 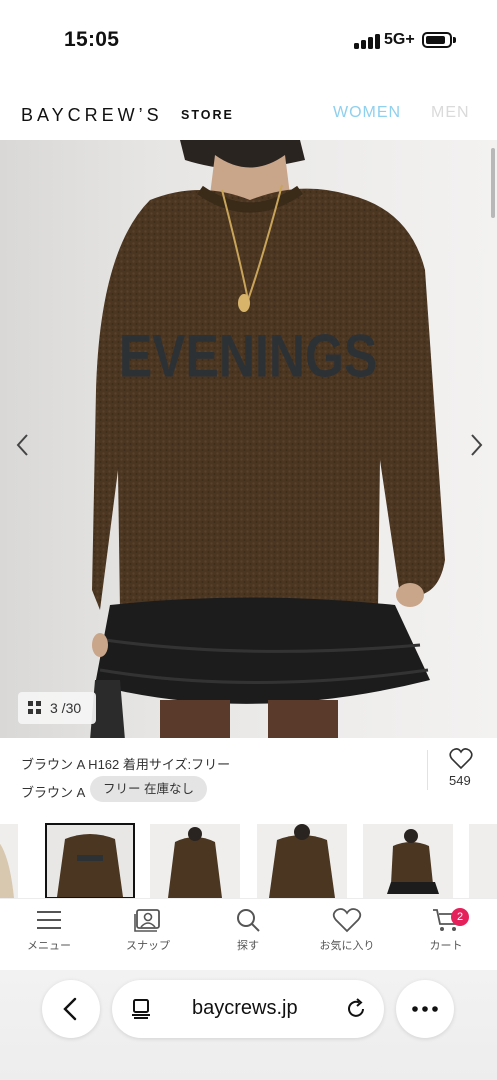 What do you see at coordinates (446, 946) in the screenshot?
I see `nav-cart-label: カート` at bounding box center [446, 946].